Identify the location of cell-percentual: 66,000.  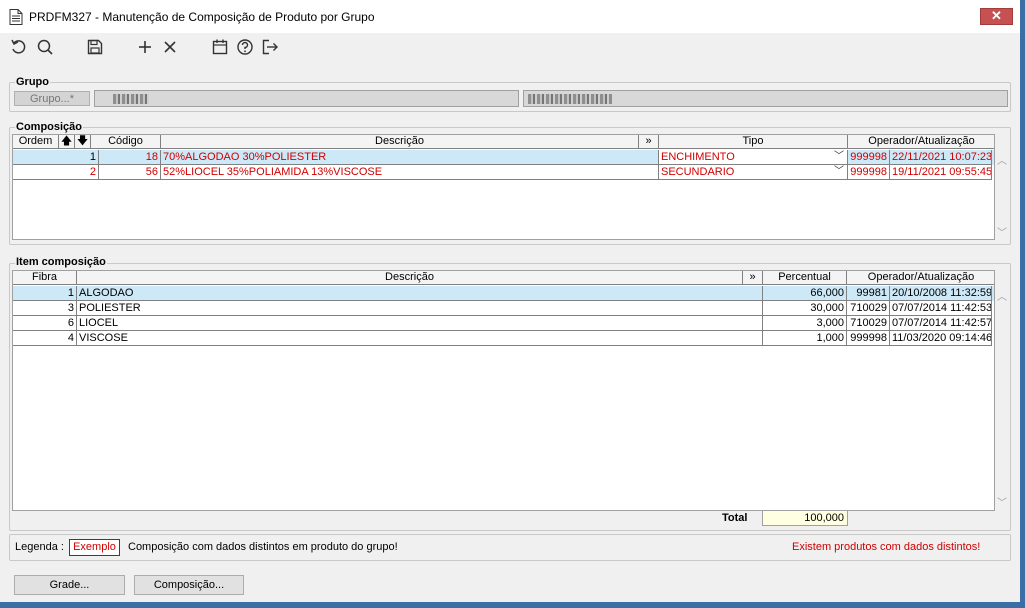
(805, 293).